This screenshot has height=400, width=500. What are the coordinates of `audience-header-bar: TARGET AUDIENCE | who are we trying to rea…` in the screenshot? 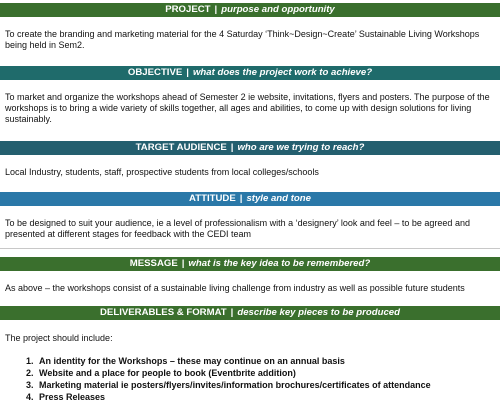 It's located at (250, 148).